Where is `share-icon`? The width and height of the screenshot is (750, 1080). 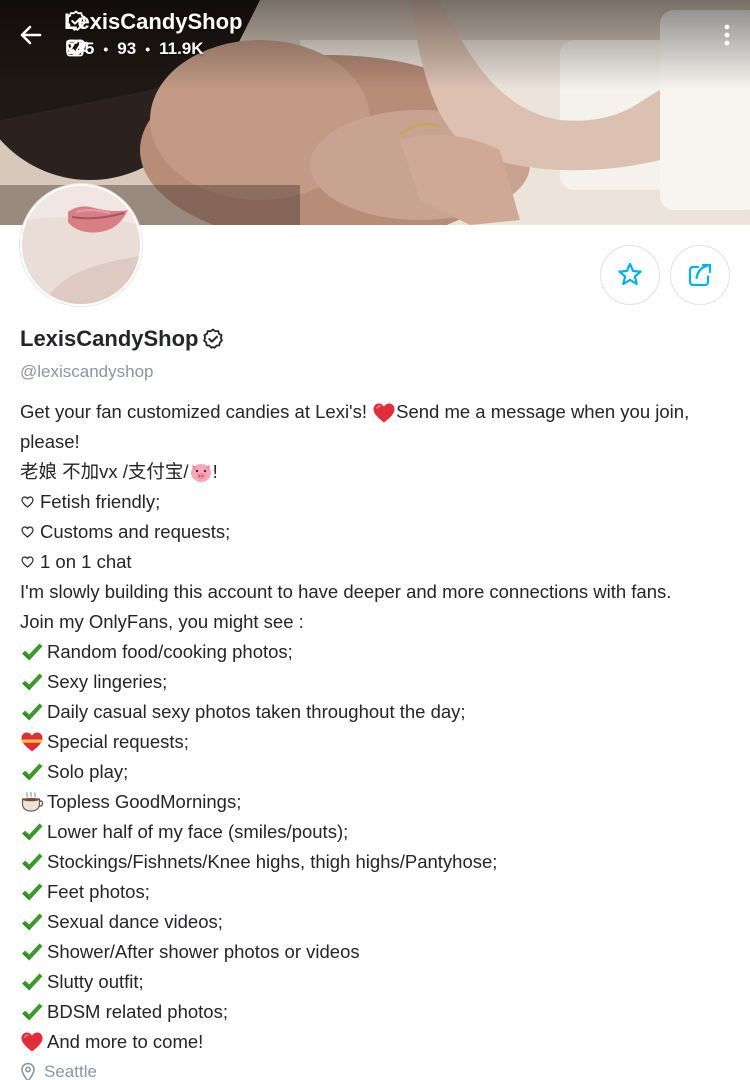 share-icon is located at coordinates (700, 275).